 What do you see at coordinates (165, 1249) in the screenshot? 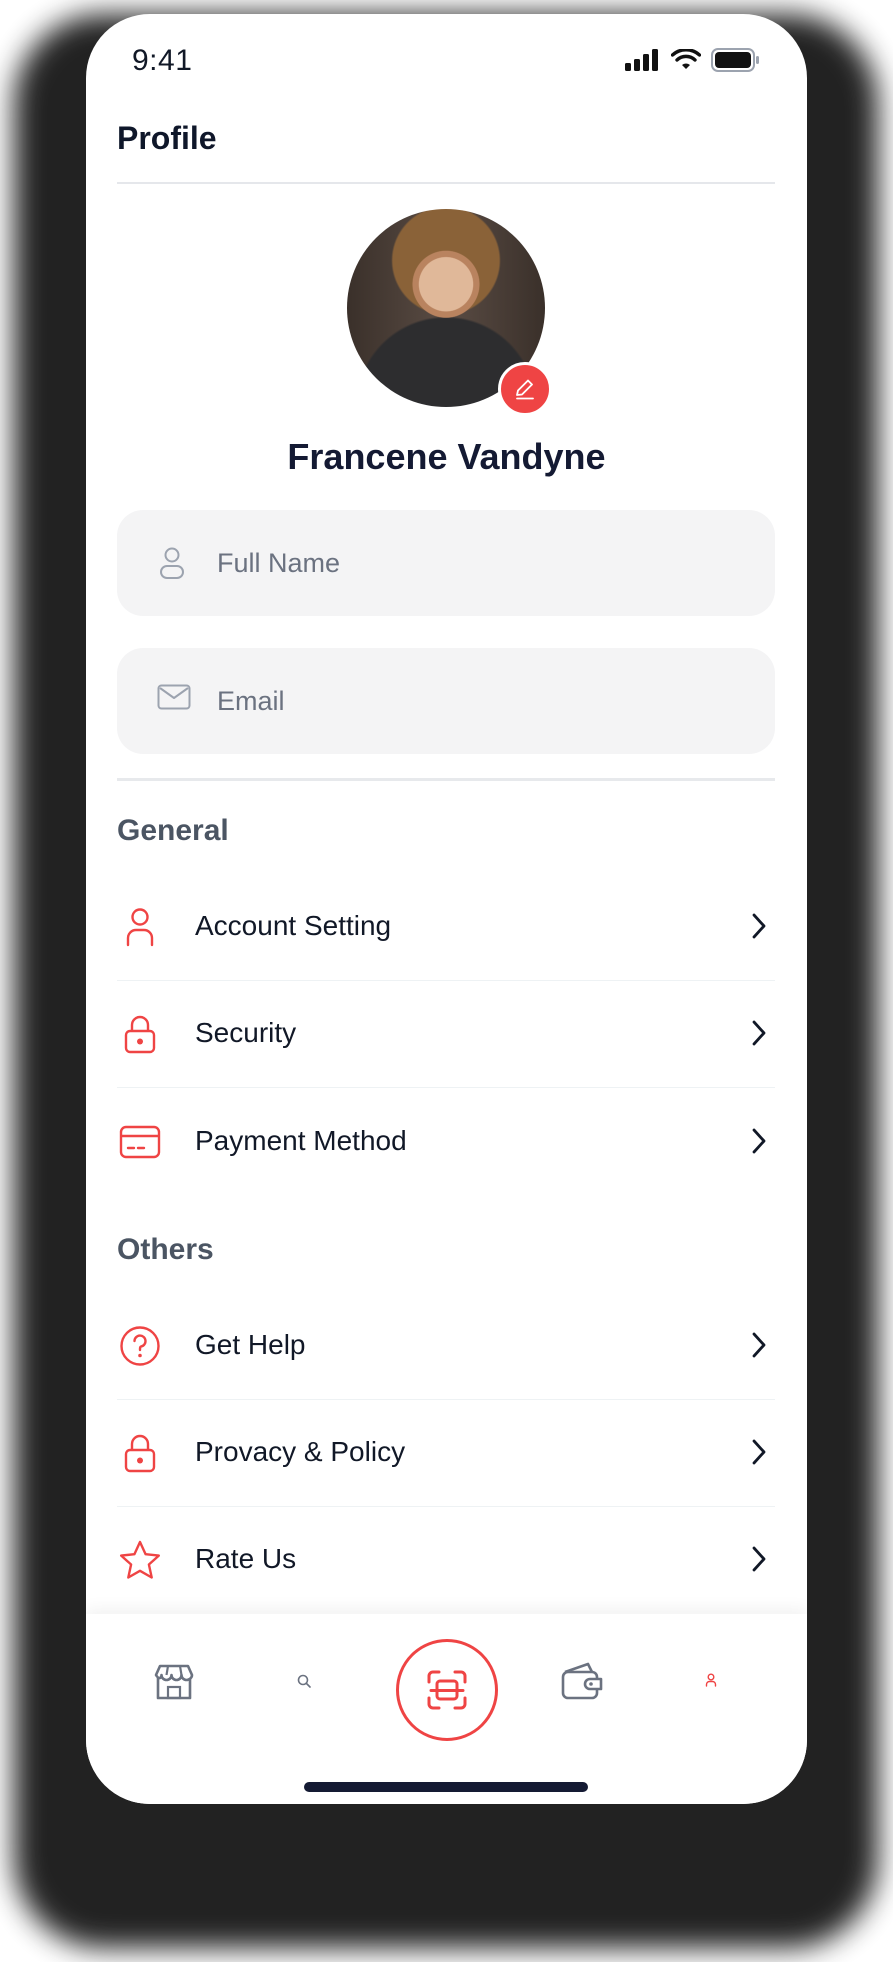
I see `section-others-title: Others` at bounding box center [165, 1249].